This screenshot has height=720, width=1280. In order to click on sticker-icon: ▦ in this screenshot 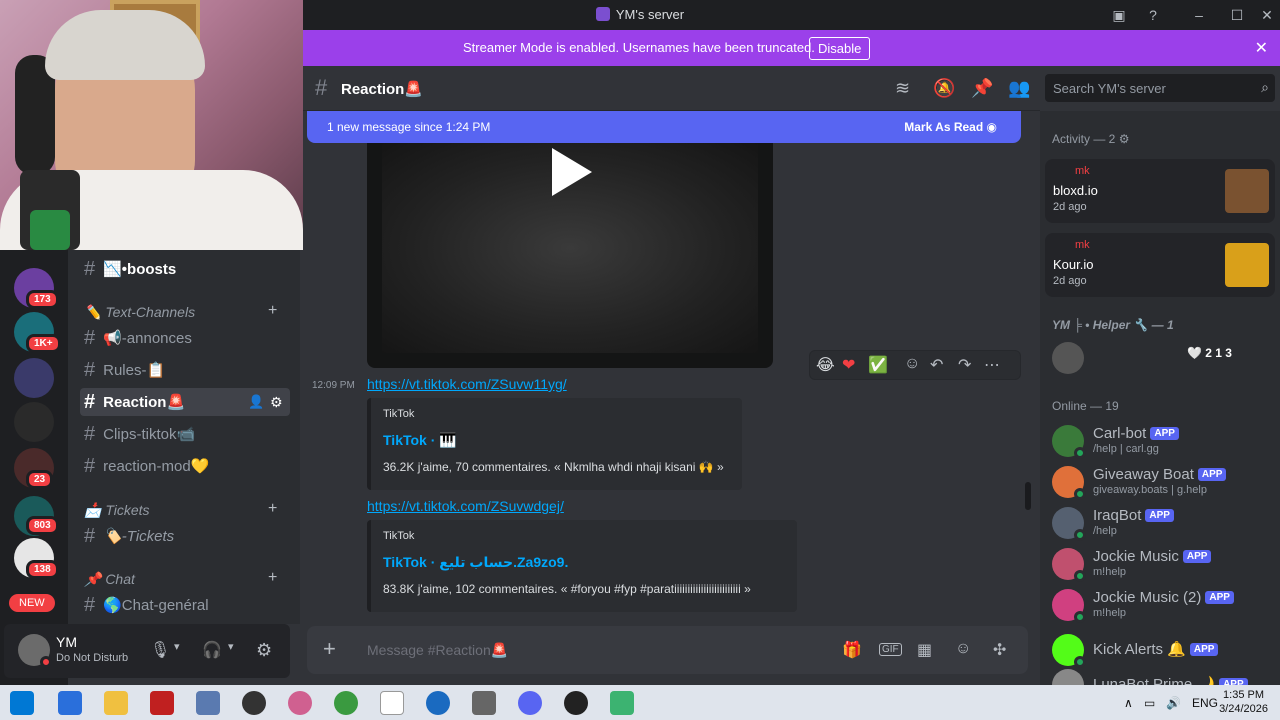, I will do `click(924, 650)`.